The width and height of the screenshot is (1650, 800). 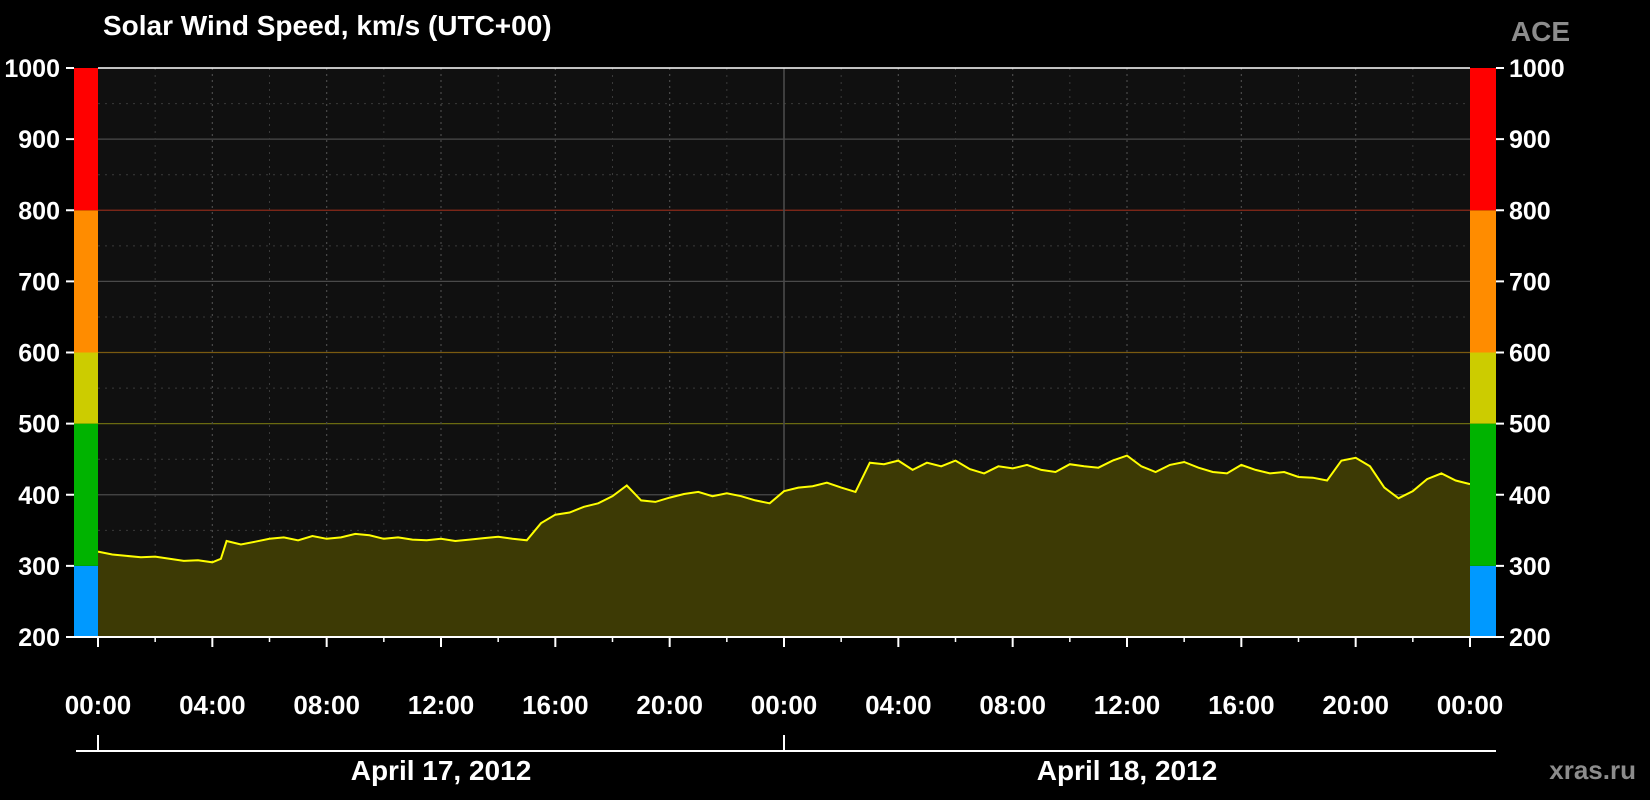 I want to click on y-tick-label: 200, so click(x=39, y=638).